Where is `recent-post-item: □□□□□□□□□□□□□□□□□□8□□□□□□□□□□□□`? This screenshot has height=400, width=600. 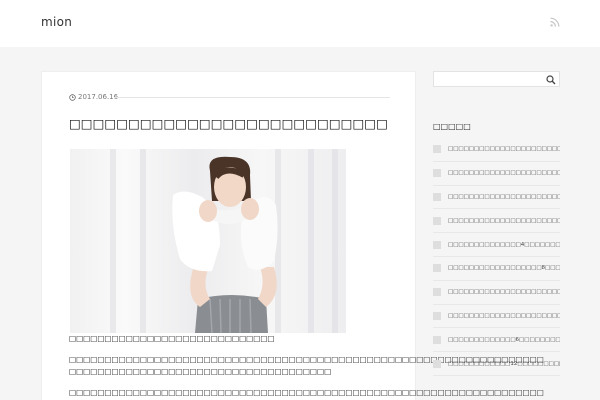 recent-post-item: □□□□□□□□□□□□□□□□□□8□□□□□□□□□□□□ is located at coordinates (496, 269).